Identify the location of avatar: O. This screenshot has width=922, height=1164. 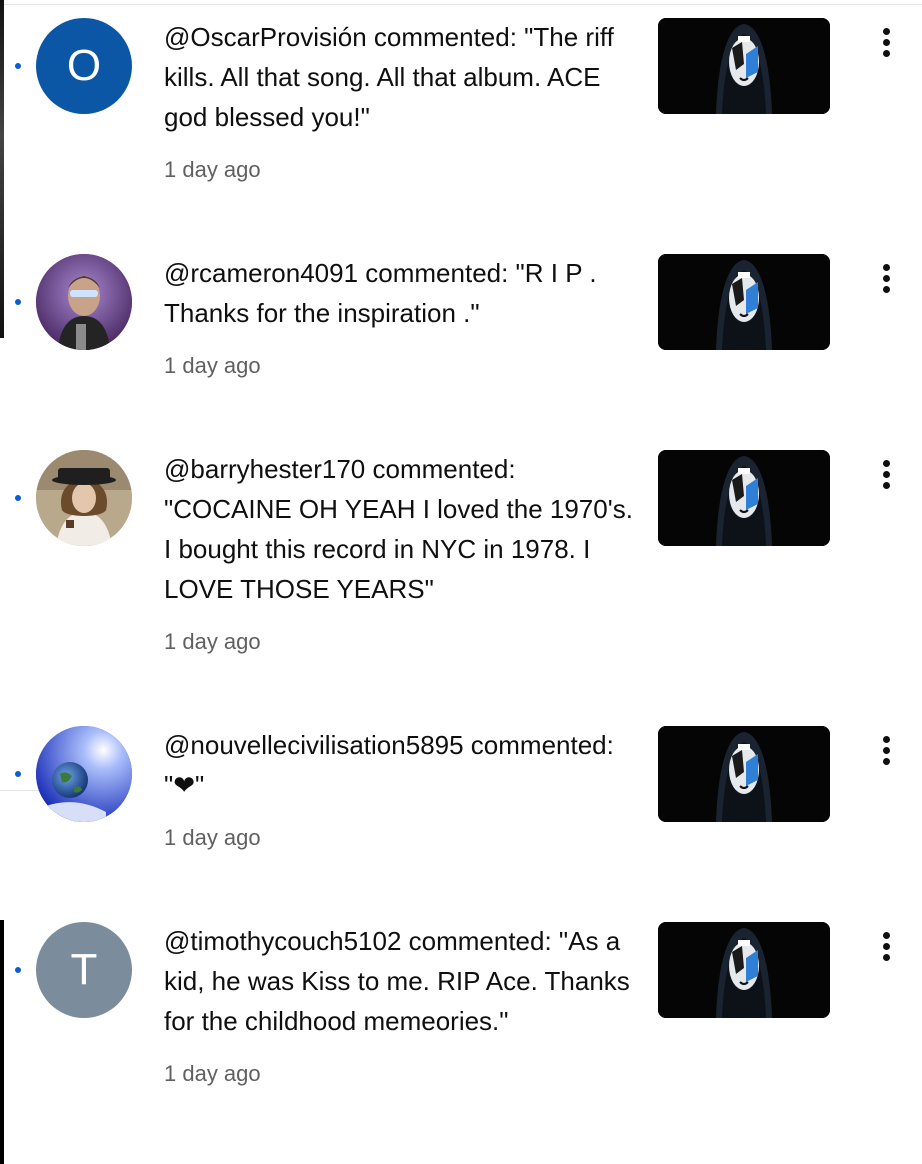
(84, 66).